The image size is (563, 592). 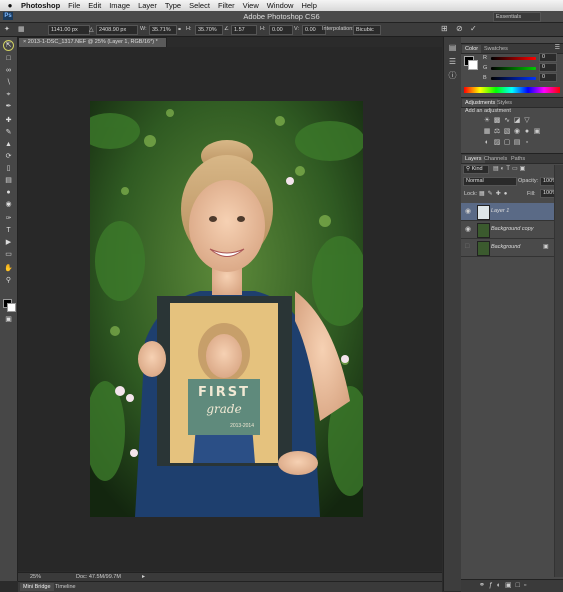 What do you see at coordinates (513, 78) in the screenshot?
I see `blue-slider` at bounding box center [513, 78].